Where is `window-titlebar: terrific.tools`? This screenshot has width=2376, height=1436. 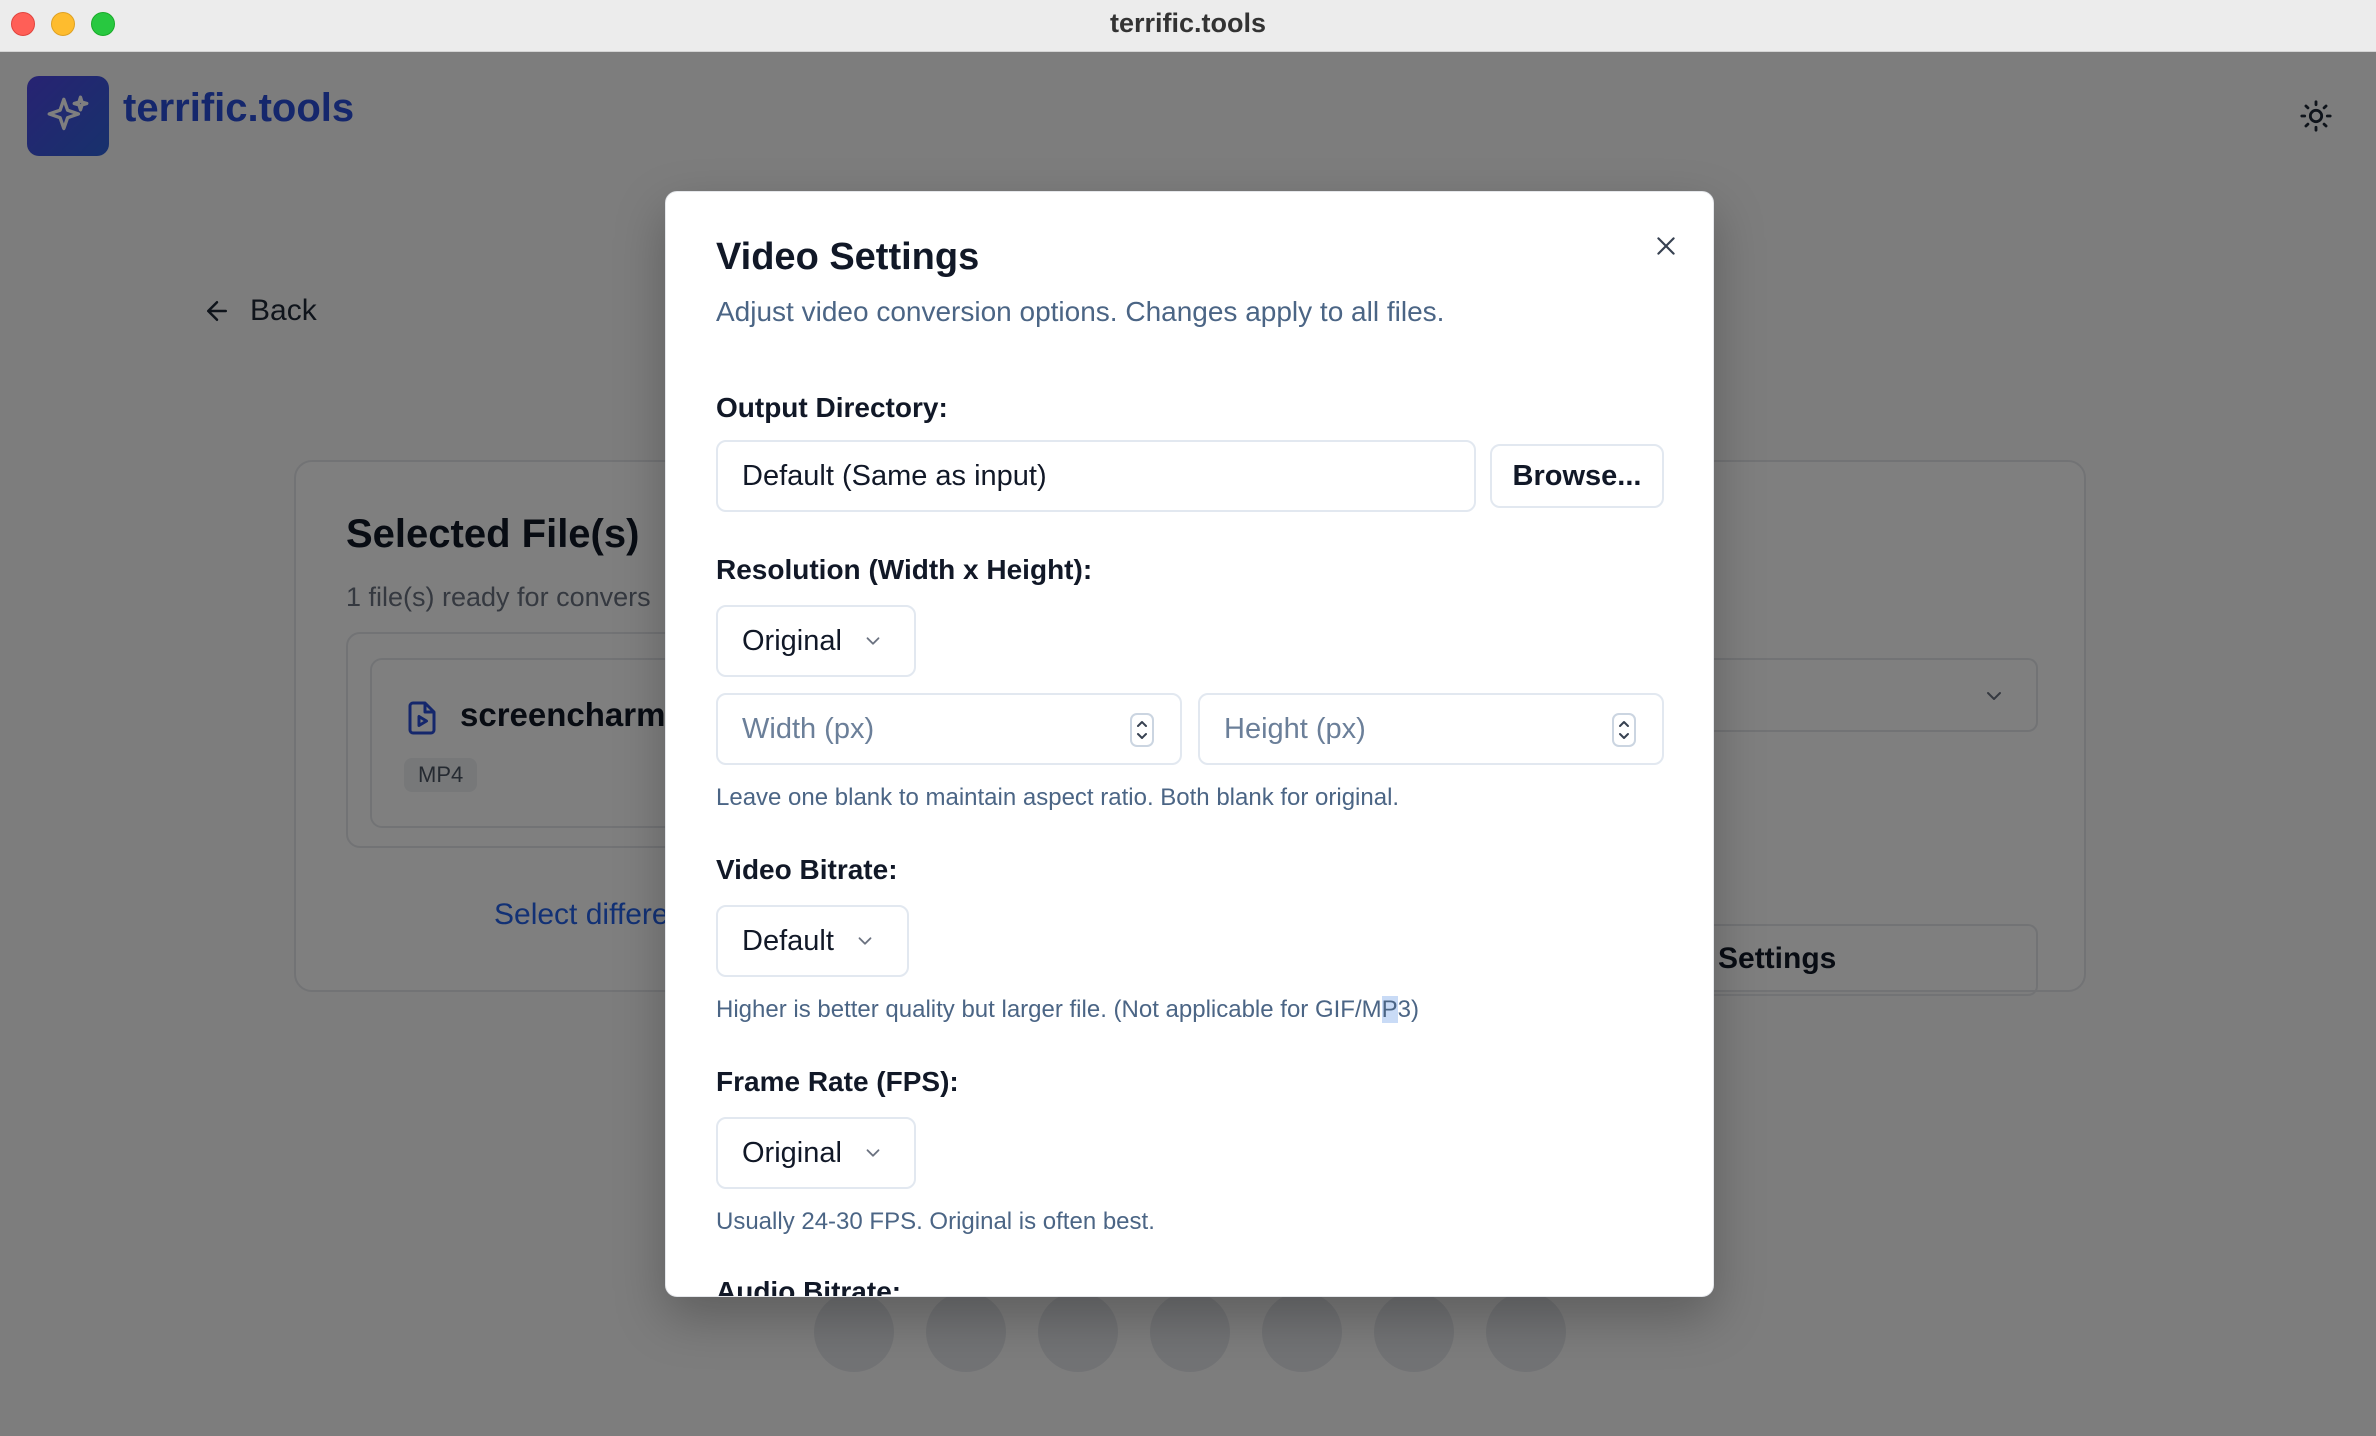 window-titlebar: terrific.tools is located at coordinates (1188, 26).